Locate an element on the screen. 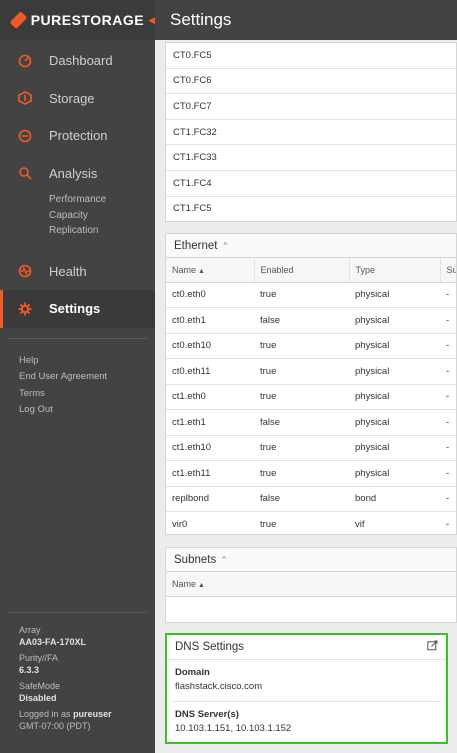 This screenshot has width=457, height=753. collapse-arrow-icon: ◀ is located at coordinates (151, 20).